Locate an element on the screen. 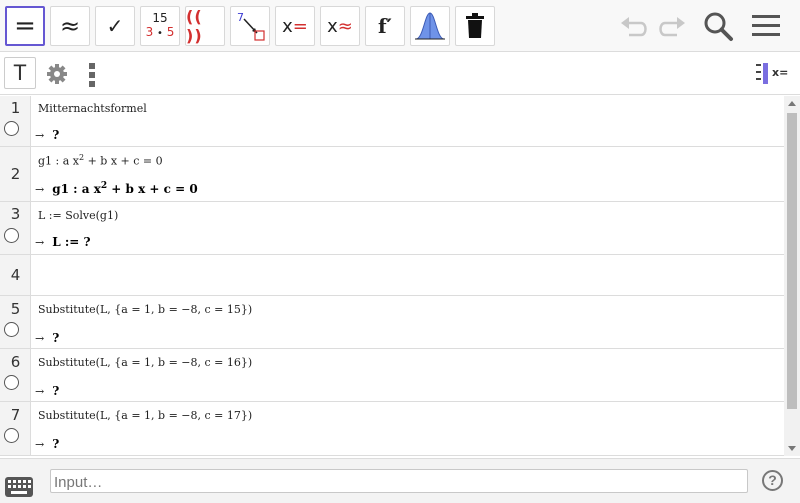 The image size is (800, 503). substitute-icon: 7 is located at coordinates (251, 26).